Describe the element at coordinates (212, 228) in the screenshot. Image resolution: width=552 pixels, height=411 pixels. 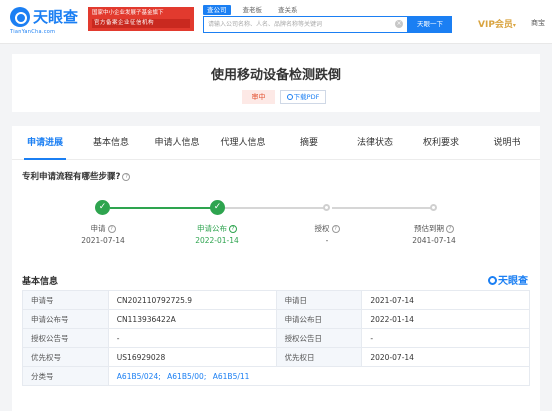
I see `step-label-text: 申请公布` at that location.